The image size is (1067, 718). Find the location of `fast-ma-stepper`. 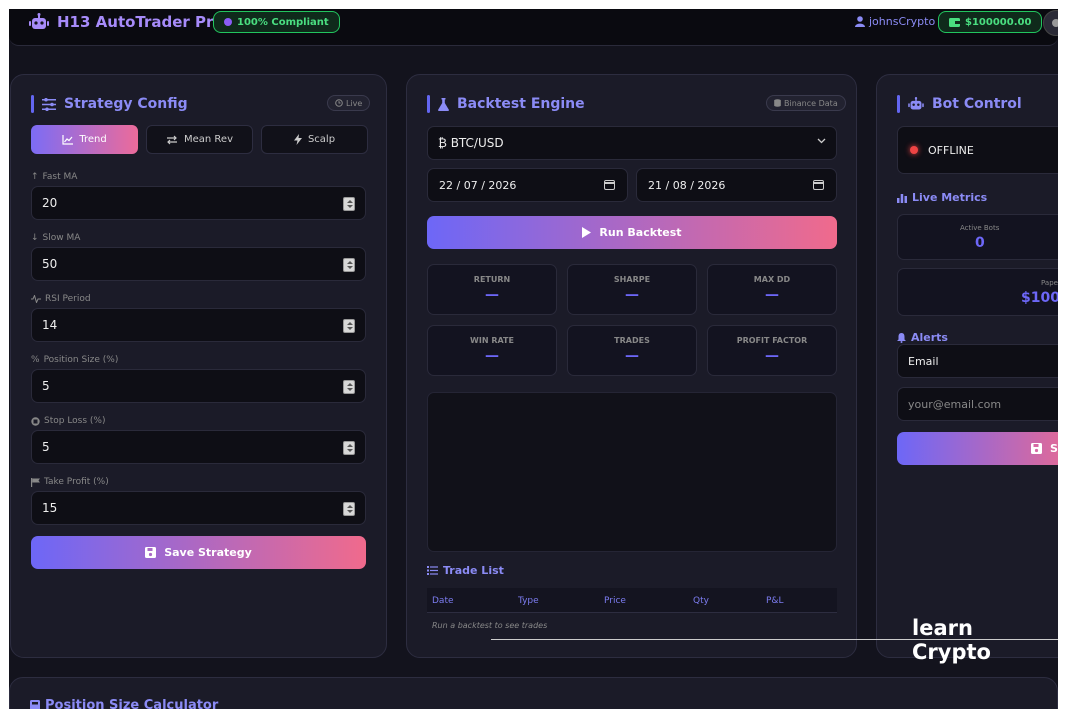

fast-ma-stepper is located at coordinates (349, 204).